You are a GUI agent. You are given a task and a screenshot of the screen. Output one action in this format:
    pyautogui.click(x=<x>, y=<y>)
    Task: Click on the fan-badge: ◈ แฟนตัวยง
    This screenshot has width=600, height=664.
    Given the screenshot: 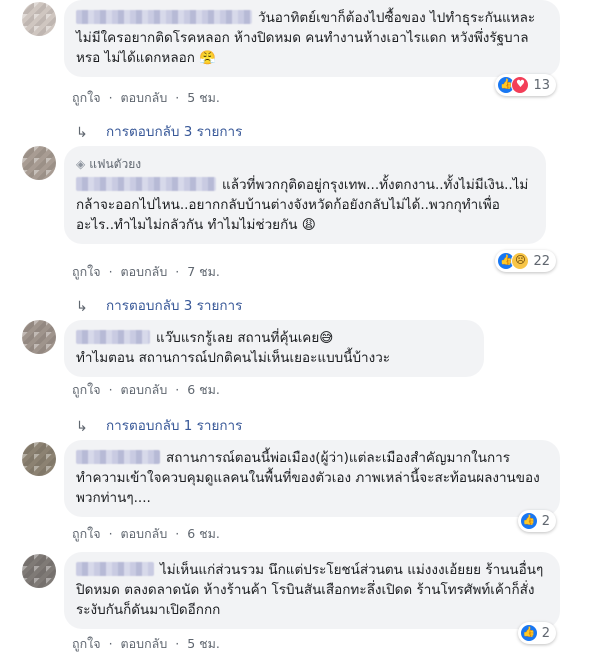 What is the action you would take?
    pyautogui.click(x=109, y=164)
    